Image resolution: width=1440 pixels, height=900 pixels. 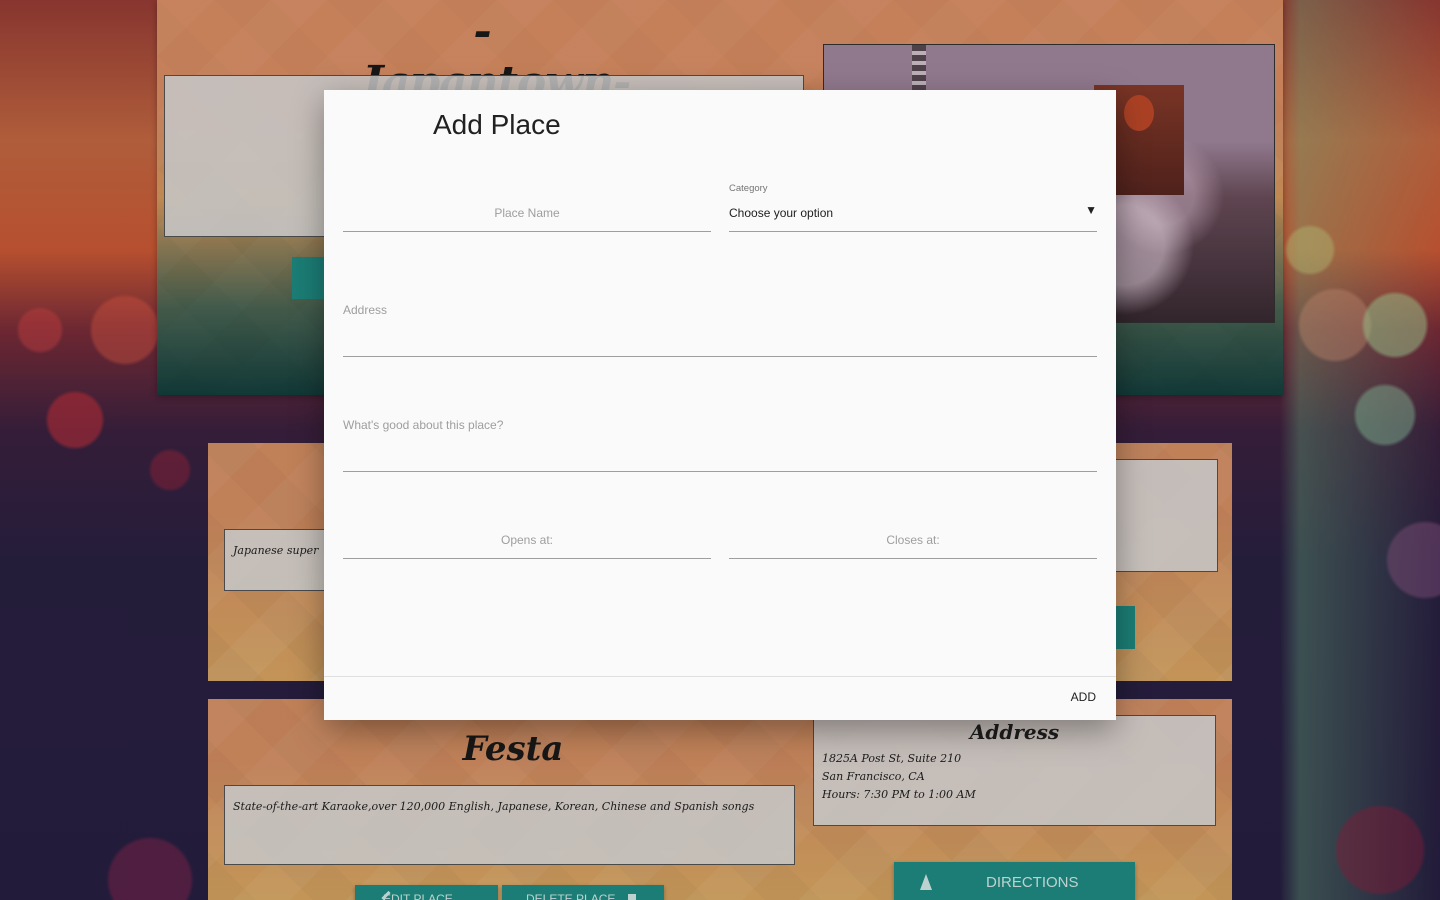 I want to click on category-value: Choose your option, so click(x=781, y=213).